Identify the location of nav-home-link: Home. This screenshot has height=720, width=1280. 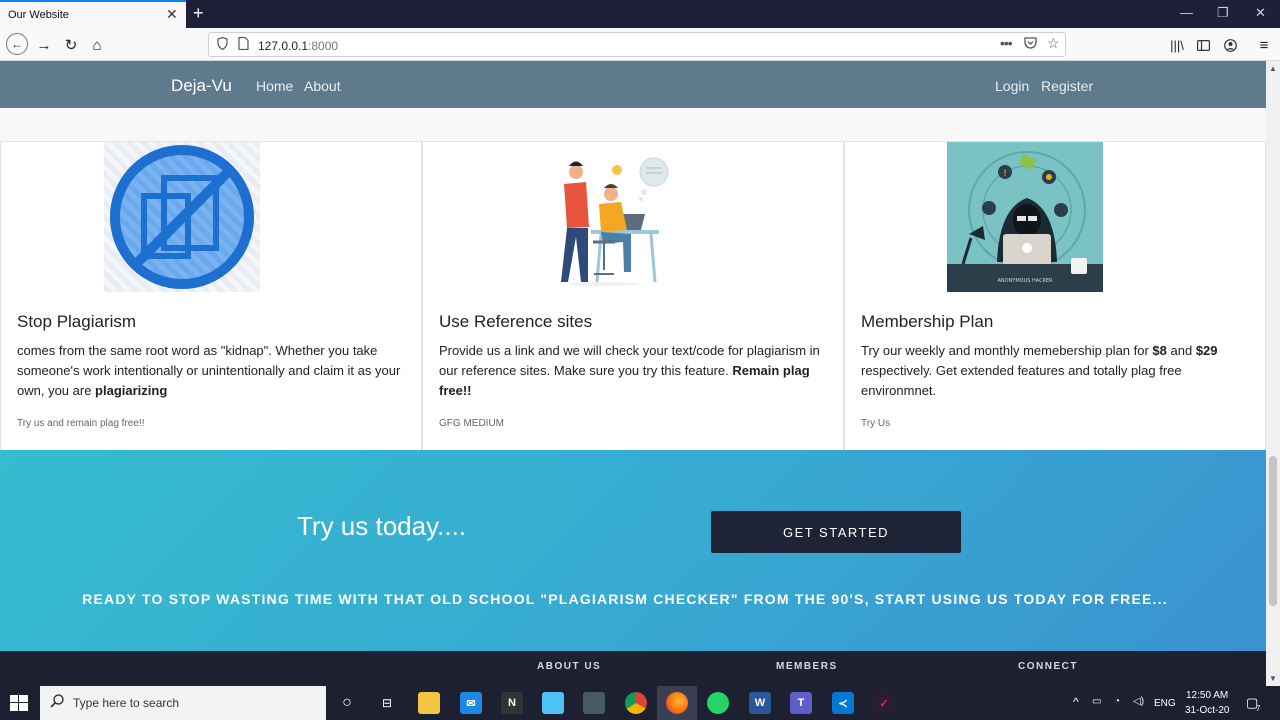
(274, 86).